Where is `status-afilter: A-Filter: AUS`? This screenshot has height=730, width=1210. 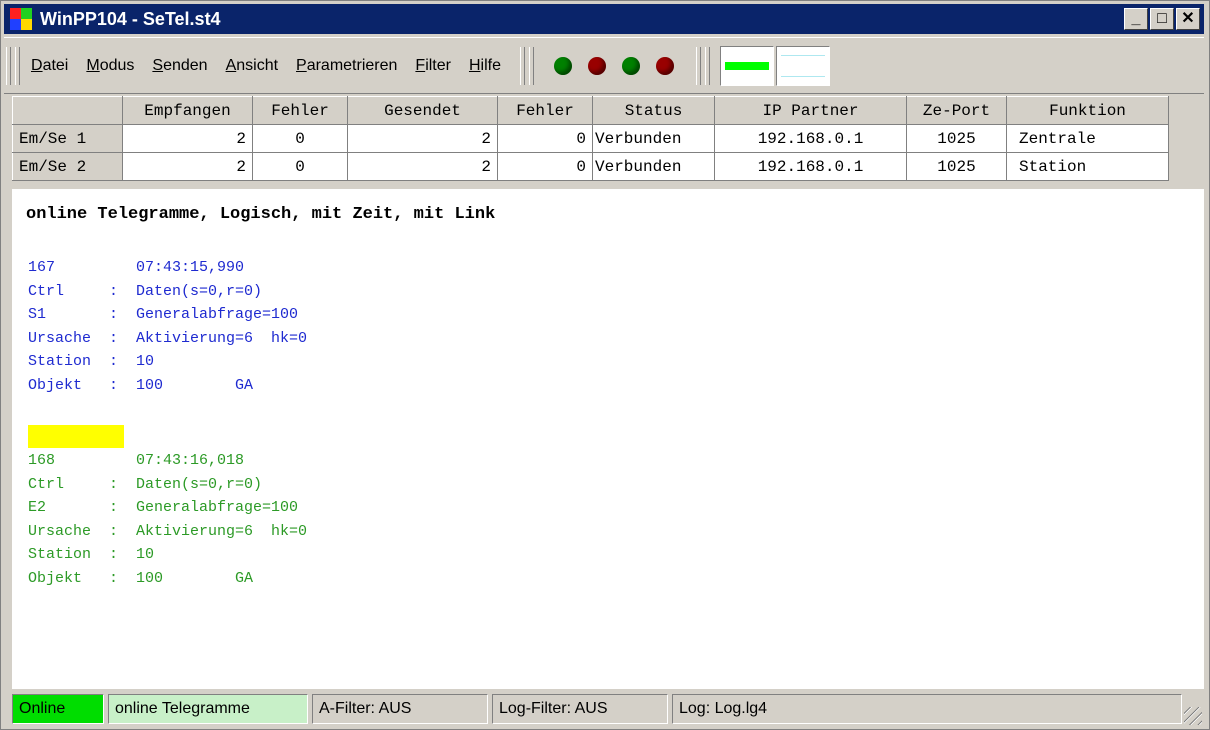
status-afilter: A-Filter: AUS is located at coordinates (400, 709).